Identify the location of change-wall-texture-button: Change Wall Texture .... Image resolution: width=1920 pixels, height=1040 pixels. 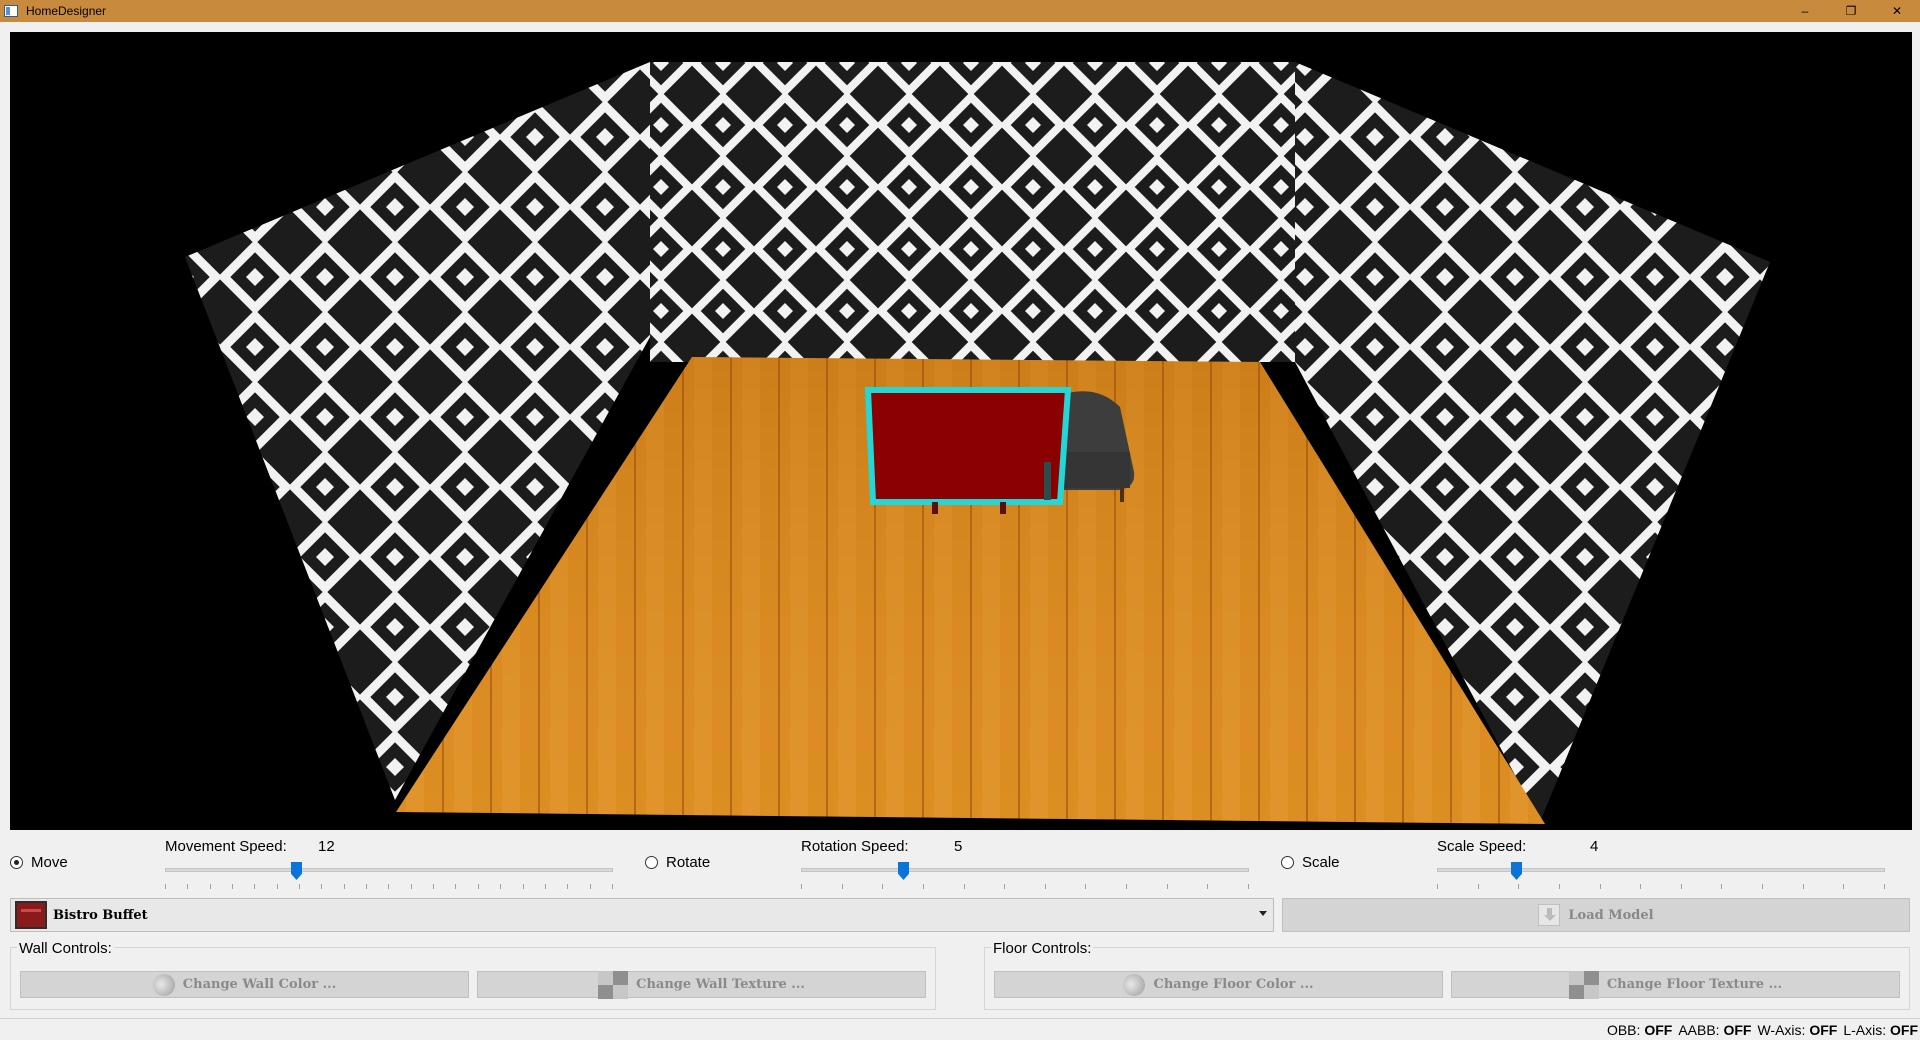
(701, 984).